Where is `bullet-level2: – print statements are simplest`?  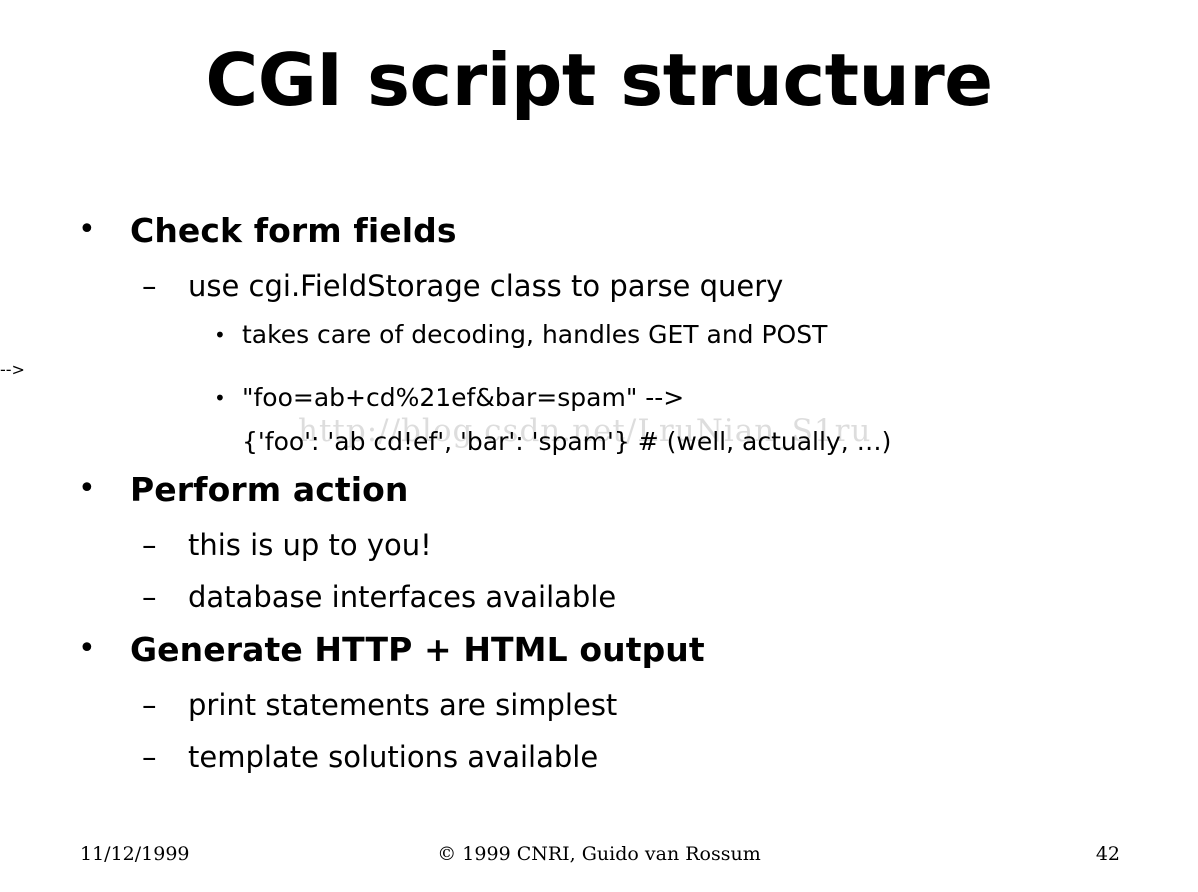
bullet-level2: – print statements are simplest is located at coordinates (599, 709).